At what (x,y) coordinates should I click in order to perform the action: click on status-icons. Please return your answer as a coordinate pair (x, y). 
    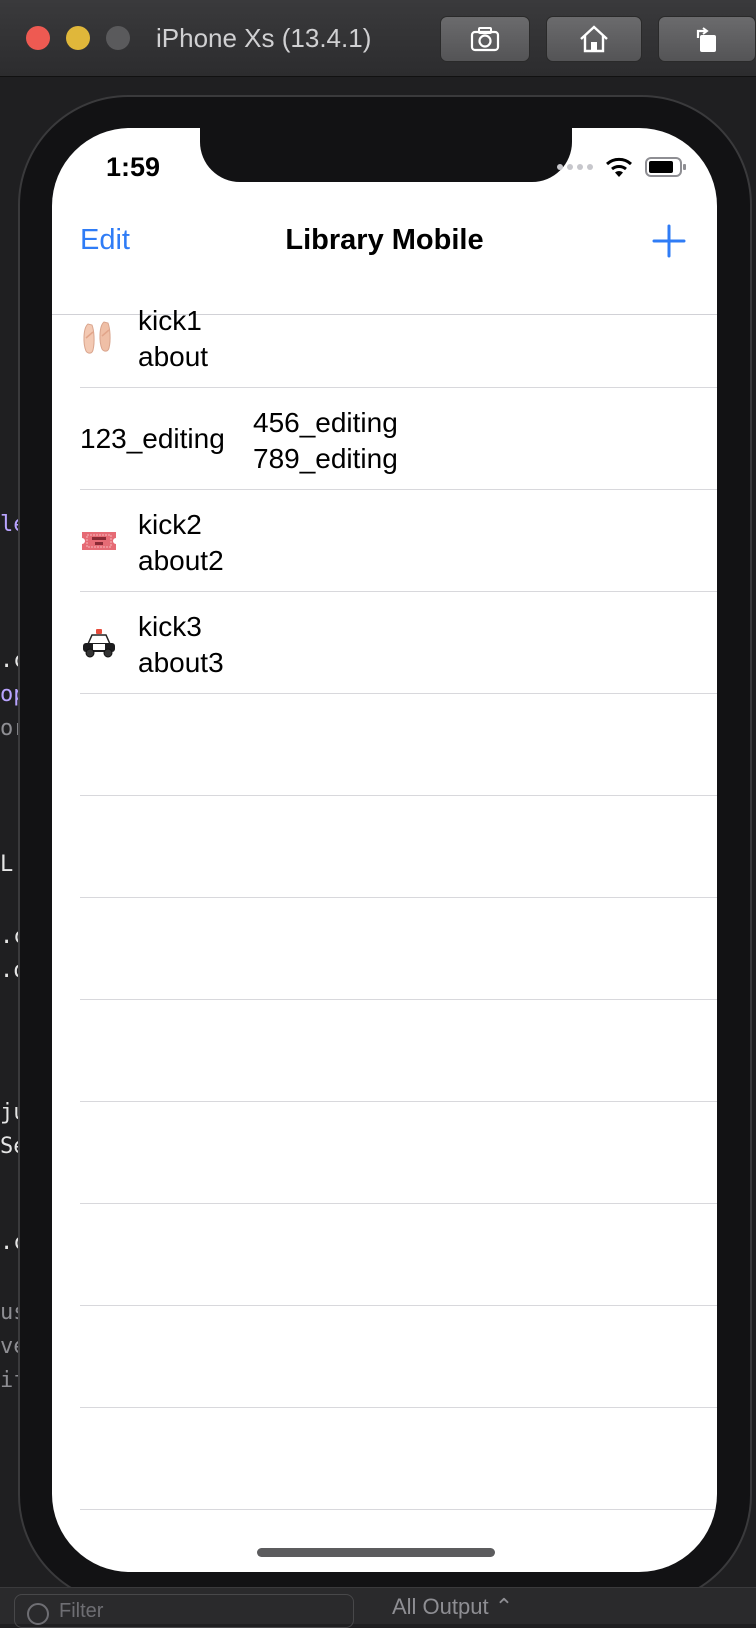
    Looking at the image, I should click on (622, 167).